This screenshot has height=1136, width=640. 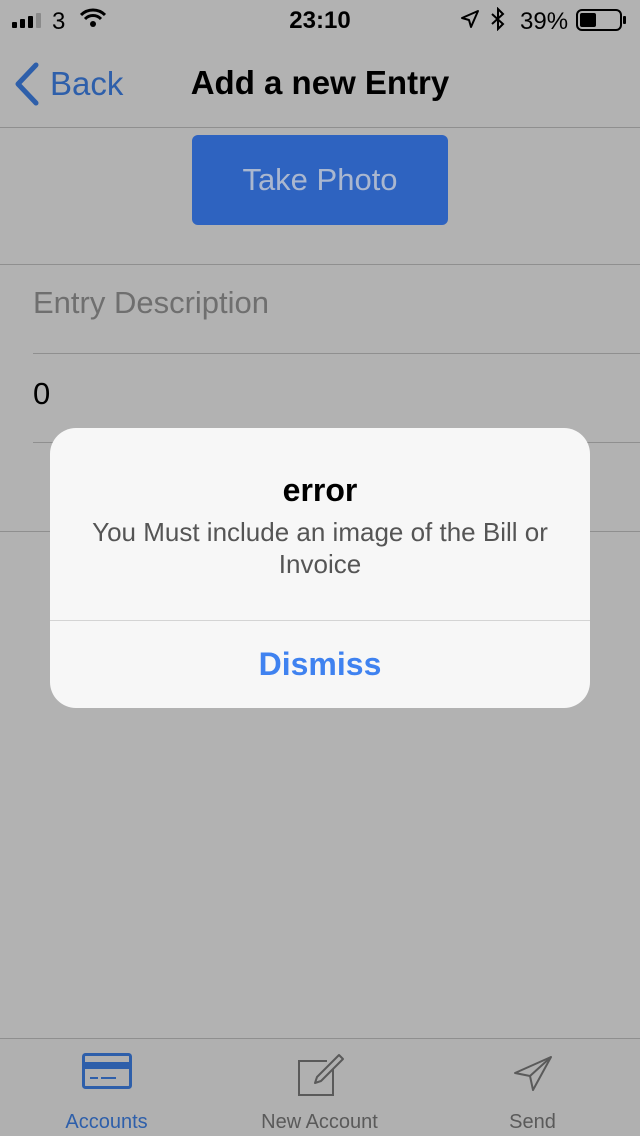 I want to click on tab-accounts: Accounts, so click(x=106, y=1087).